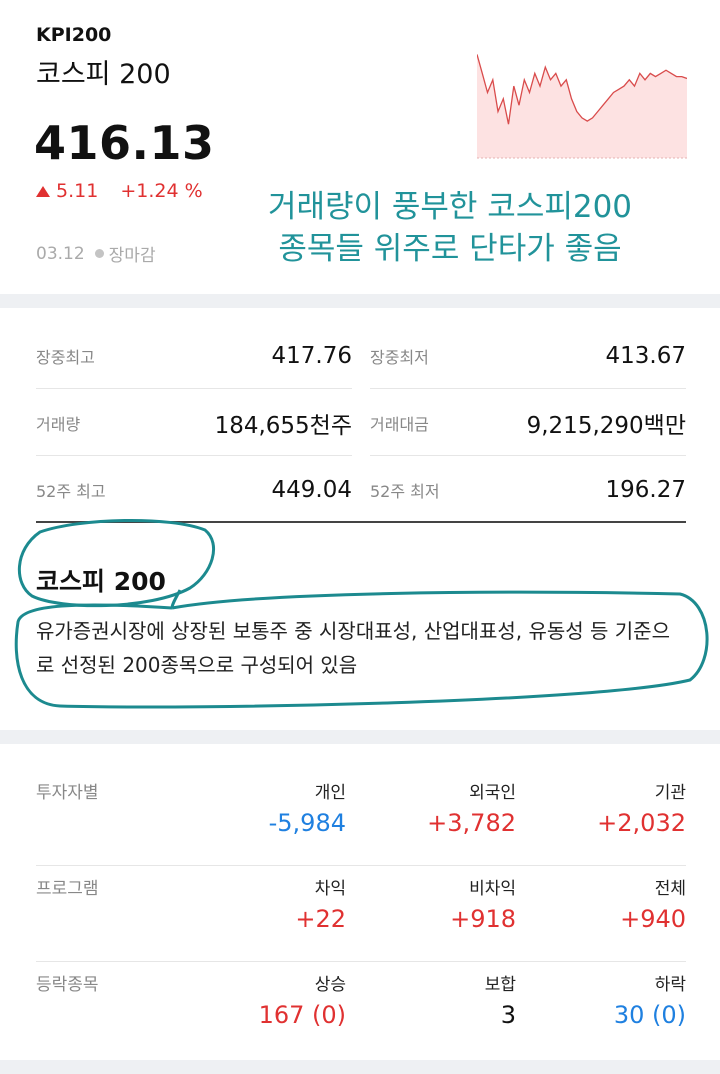 The image size is (720, 1074). I want to click on col-value: +918, so click(483, 919).